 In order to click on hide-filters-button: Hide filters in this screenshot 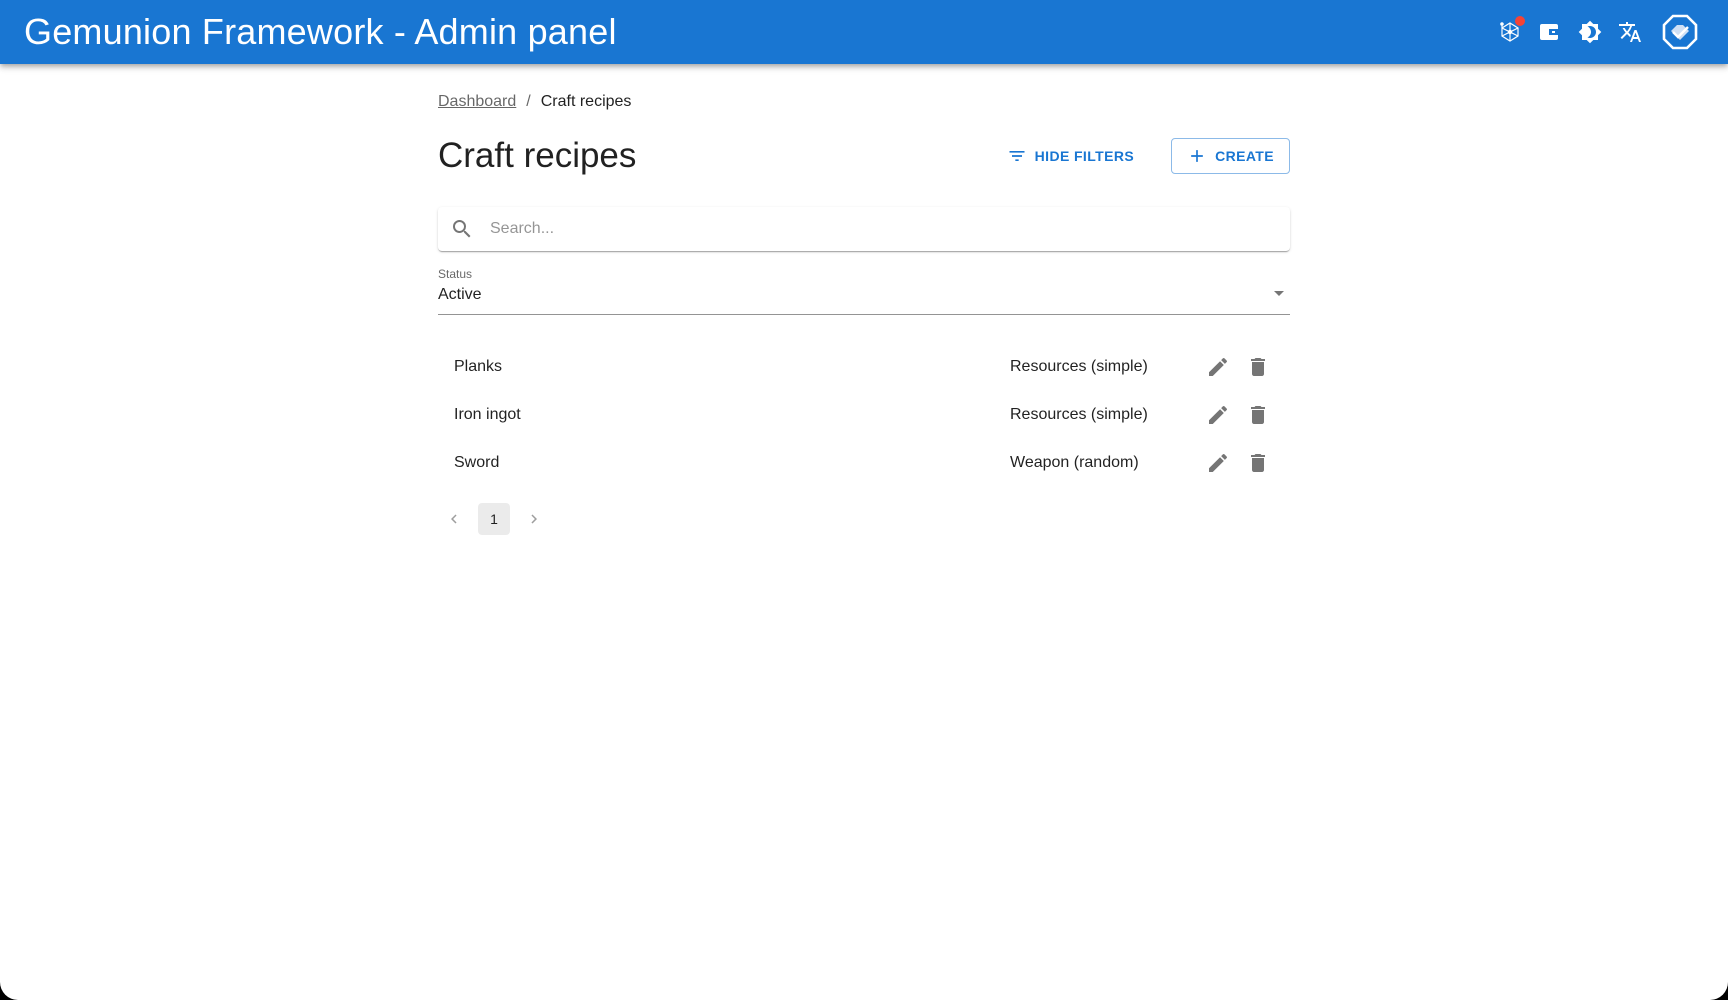, I will do `click(1070, 156)`.